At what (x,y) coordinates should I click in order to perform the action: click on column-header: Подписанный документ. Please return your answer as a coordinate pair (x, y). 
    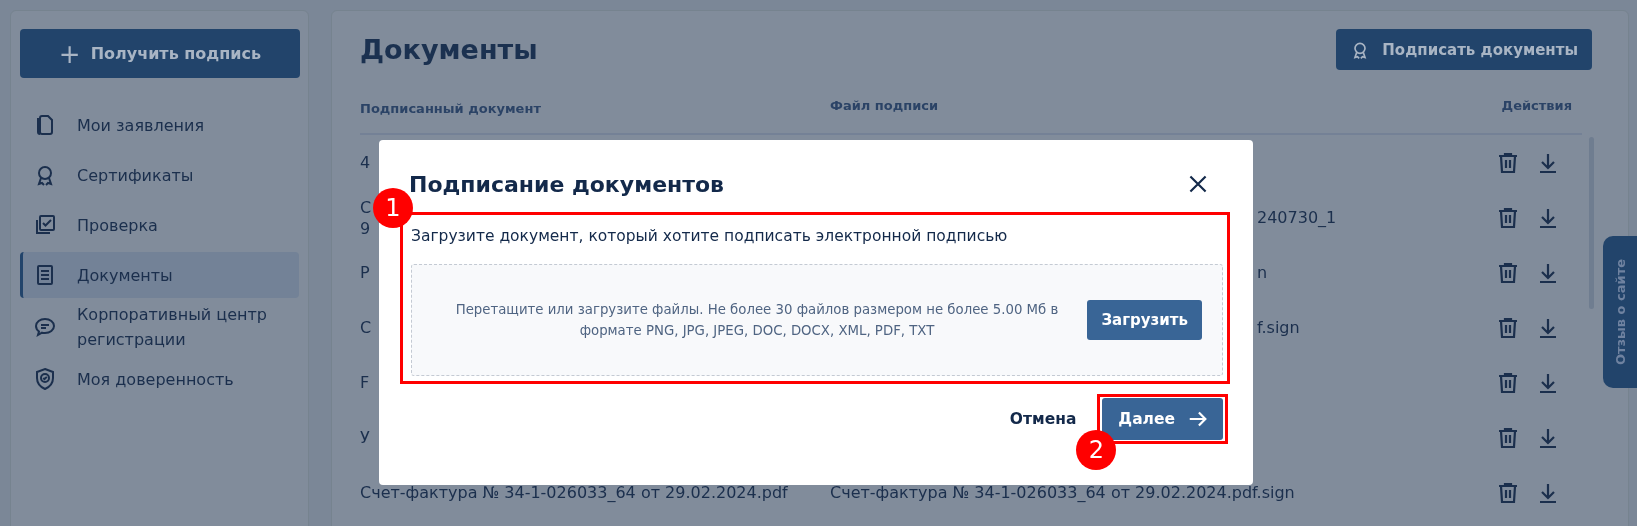
    Looking at the image, I should click on (451, 109).